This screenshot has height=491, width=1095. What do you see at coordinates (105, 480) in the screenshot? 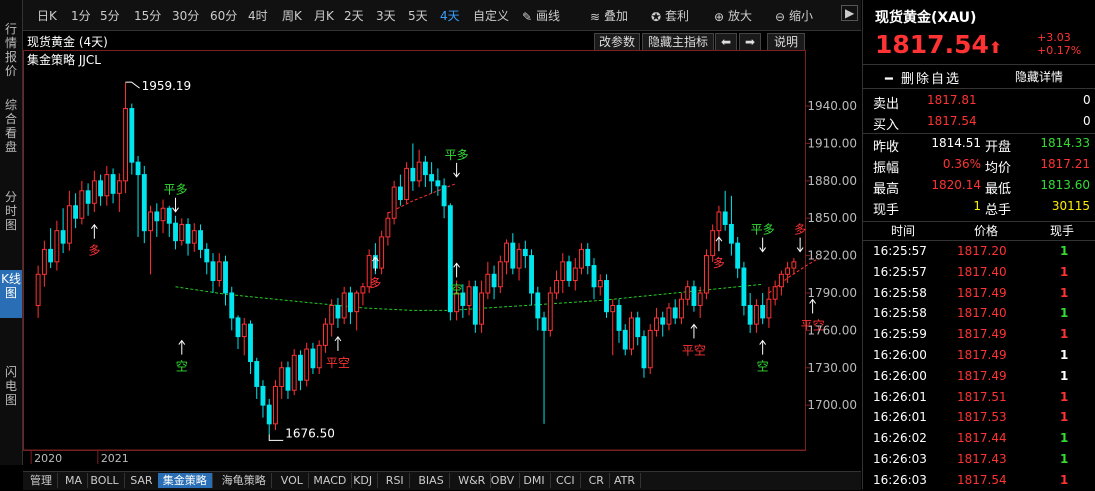
I see `indicator-tab: BOLL` at bounding box center [105, 480].